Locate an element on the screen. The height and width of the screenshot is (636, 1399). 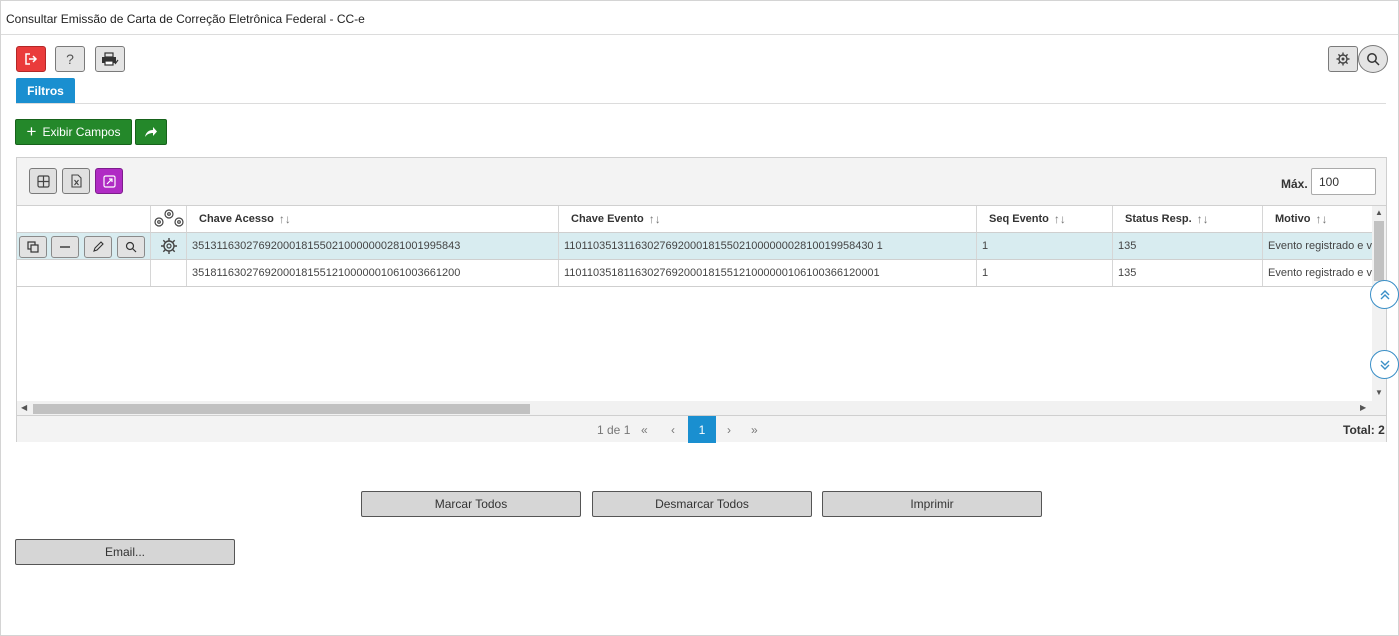
exit-button is located at coordinates (31, 59).